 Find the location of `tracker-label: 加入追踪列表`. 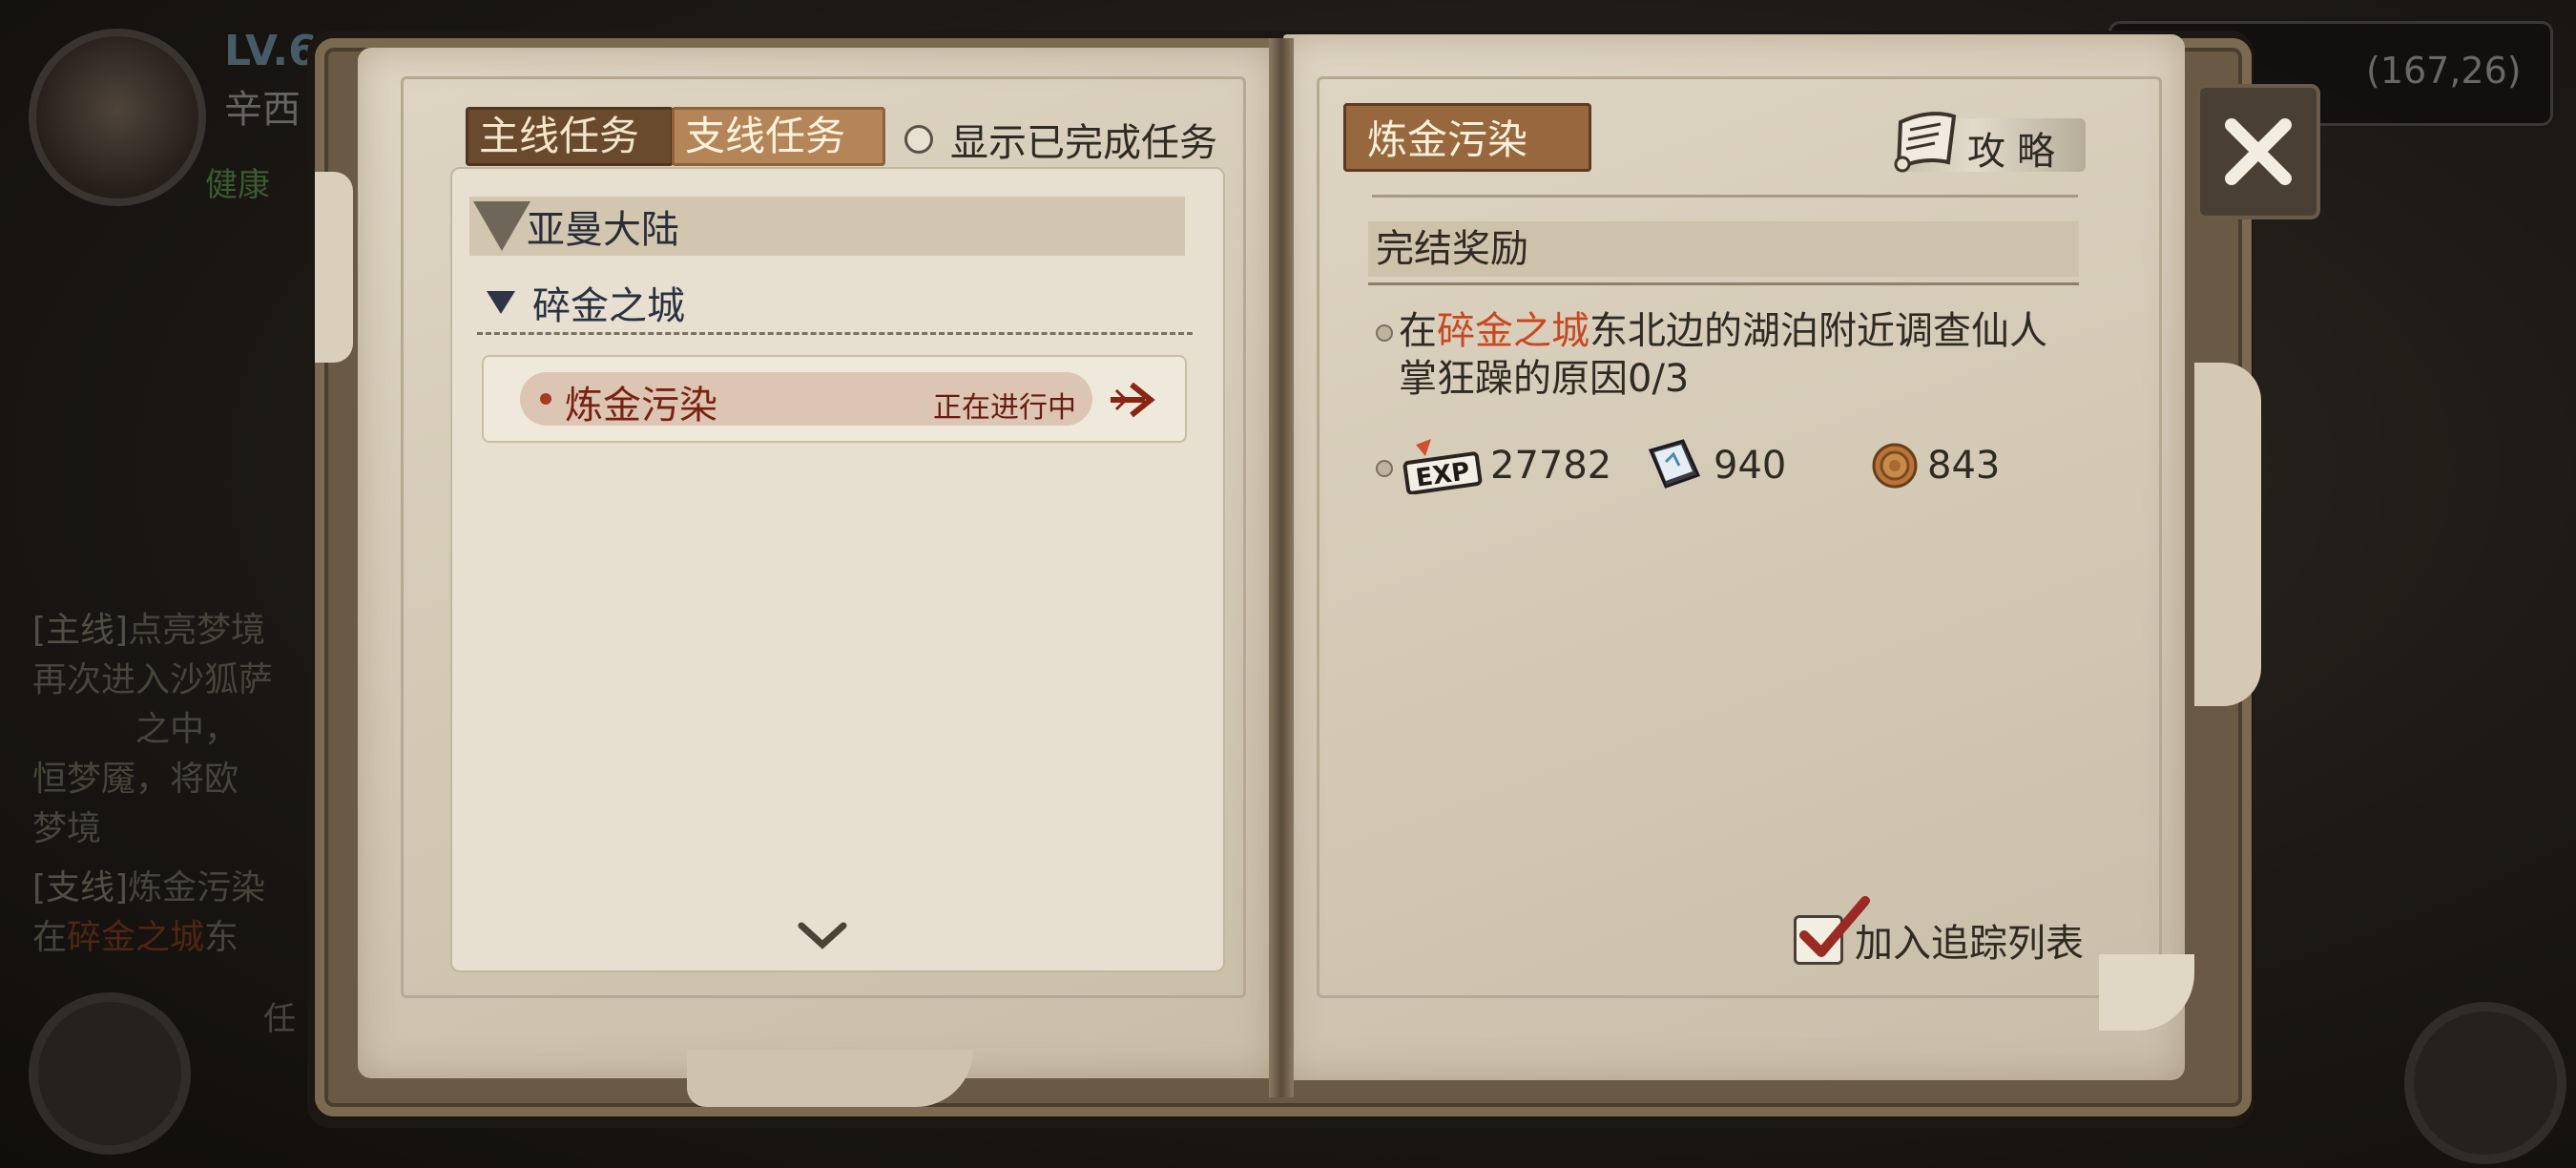

tracker-label: 加入追踪列表 is located at coordinates (1969, 944).